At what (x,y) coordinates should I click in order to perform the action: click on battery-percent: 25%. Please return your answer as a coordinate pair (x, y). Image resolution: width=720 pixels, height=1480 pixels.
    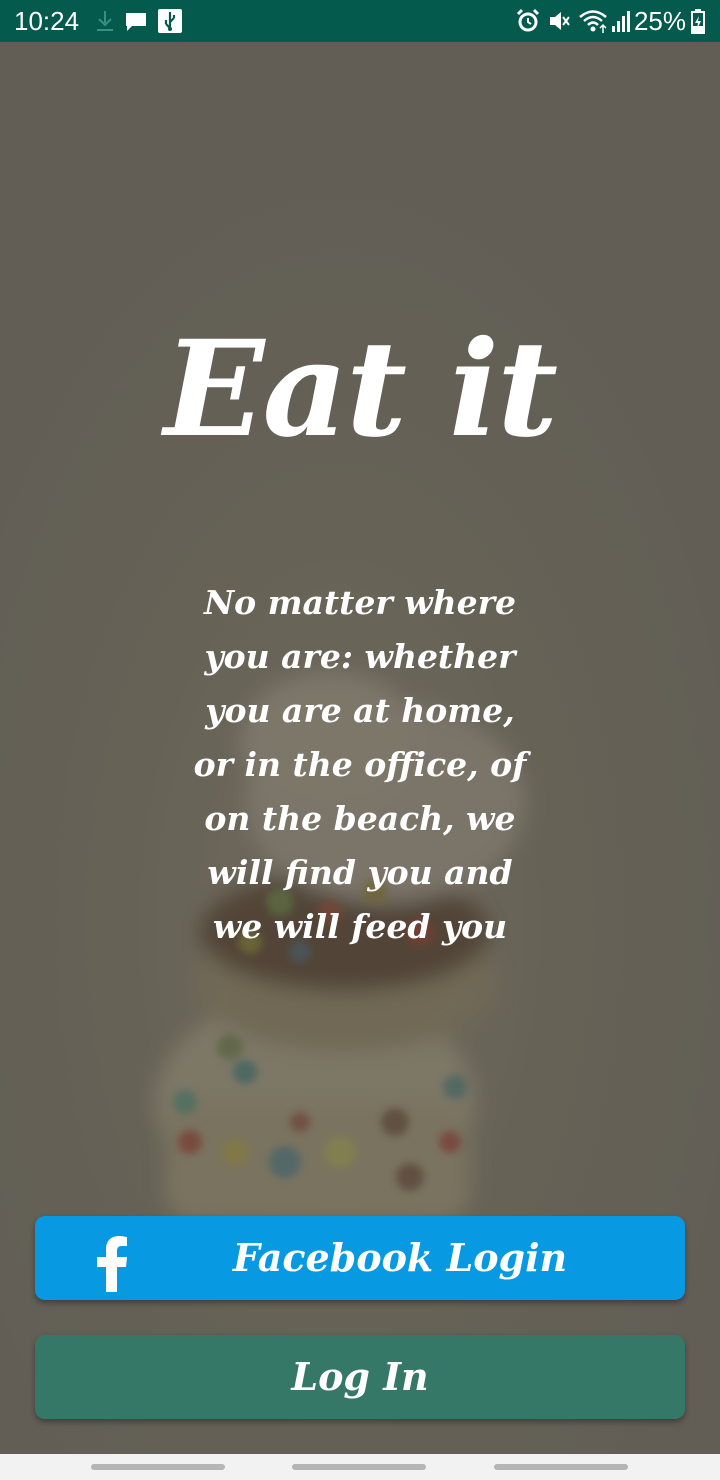
    Looking at the image, I should click on (659, 21).